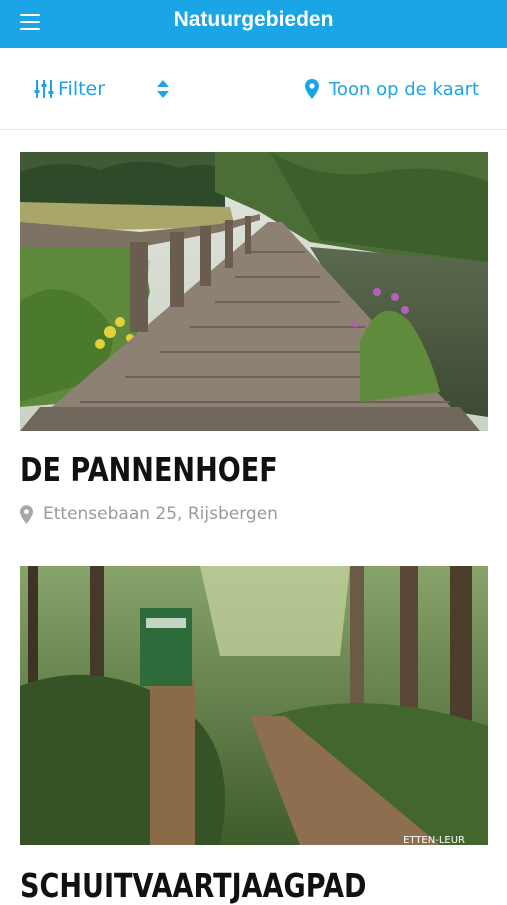 The height and width of the screenshot is (905, 507). I want to click on filter-button: Filter, so click(69, 89).